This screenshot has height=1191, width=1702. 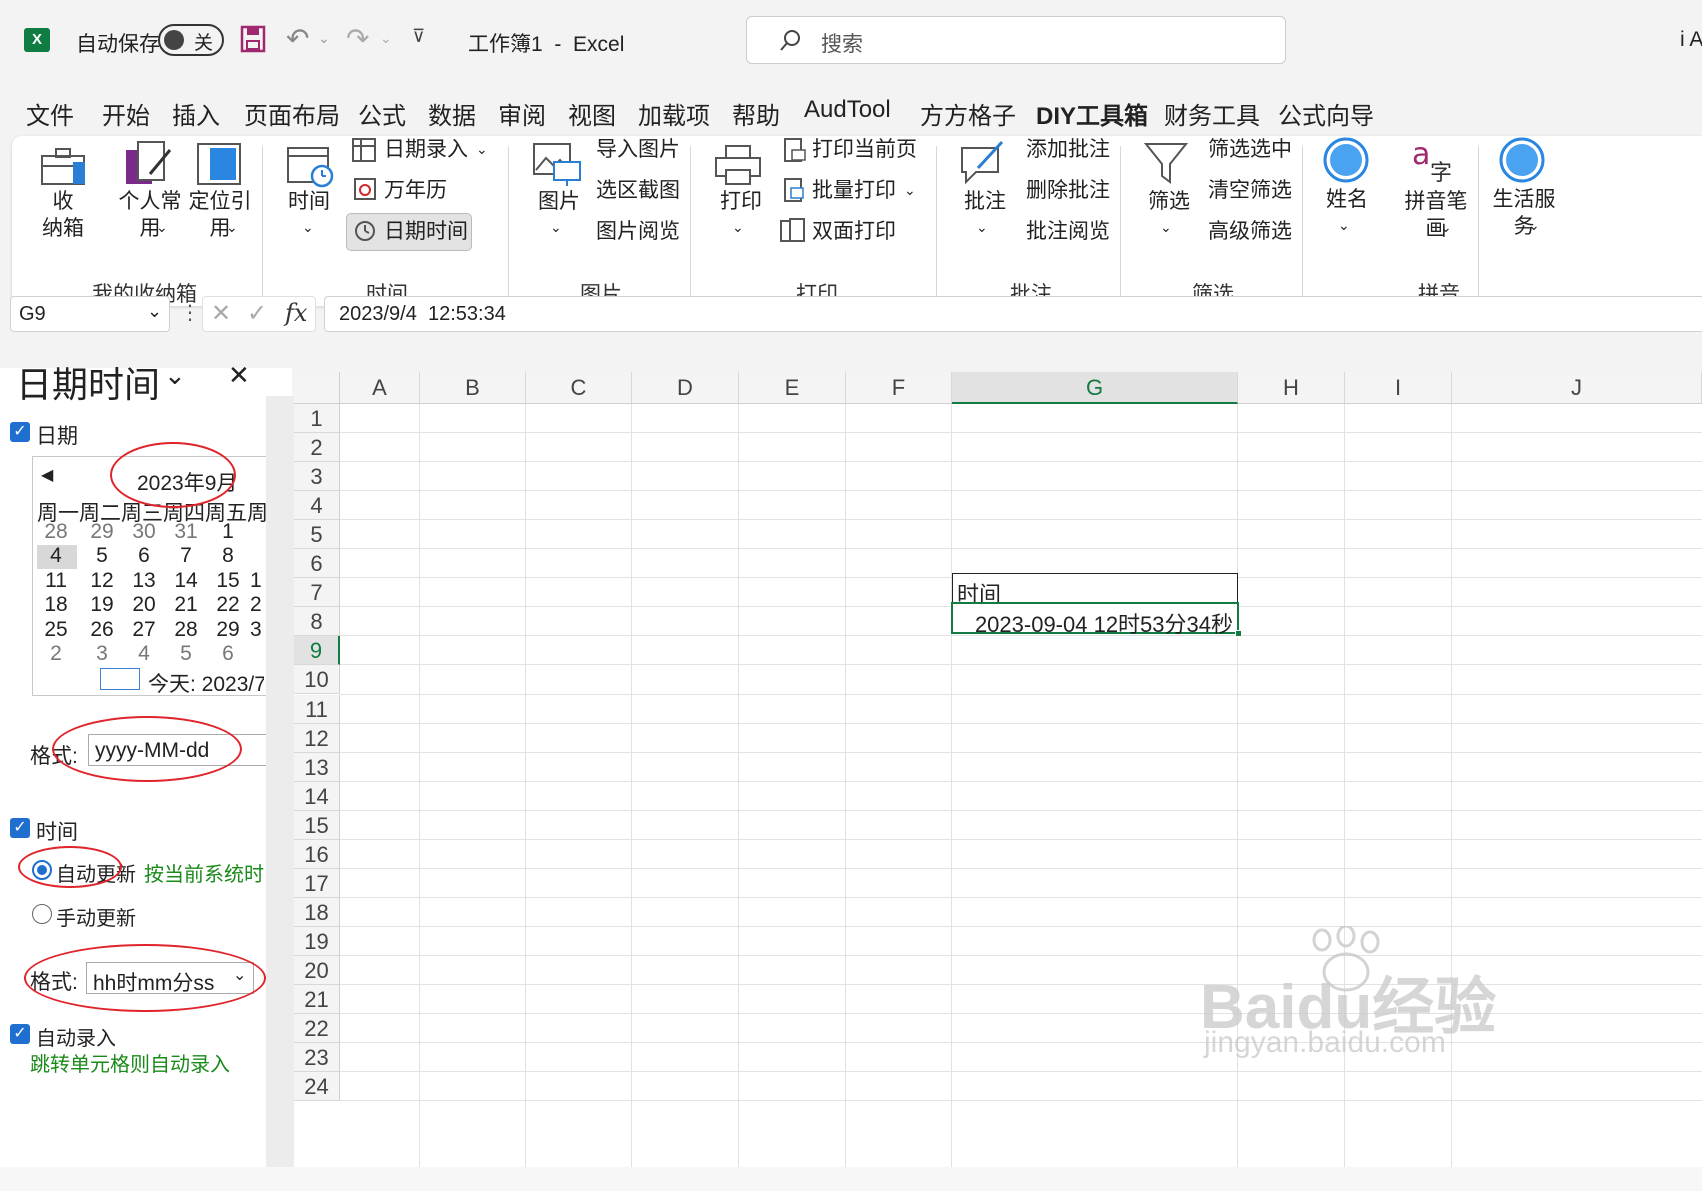 I want to click on area-screenshot-button: 选区截图, so click(x=638, y=190).